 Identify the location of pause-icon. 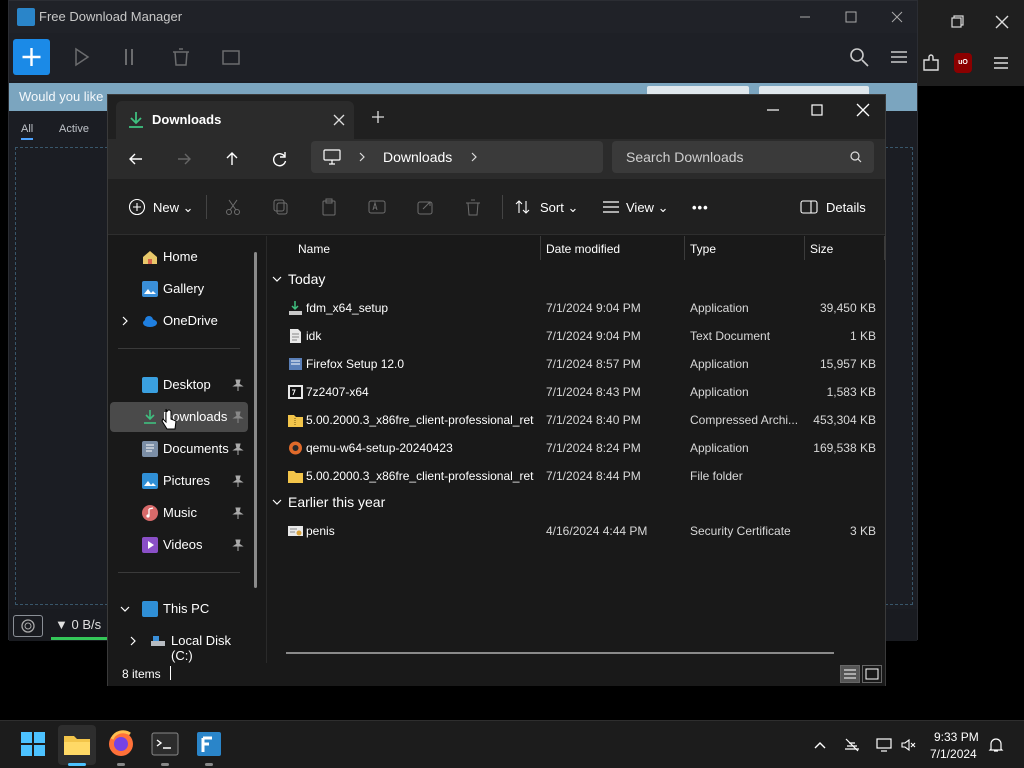
(133, 57).